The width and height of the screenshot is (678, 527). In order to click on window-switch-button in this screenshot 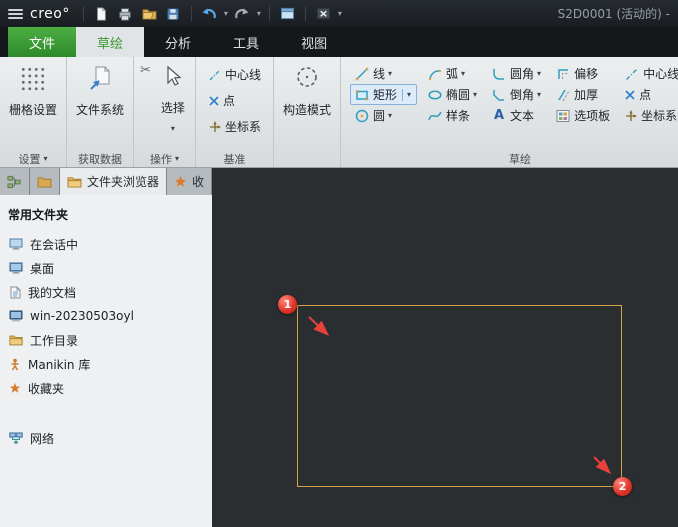, I will do `click(287, 13)`.